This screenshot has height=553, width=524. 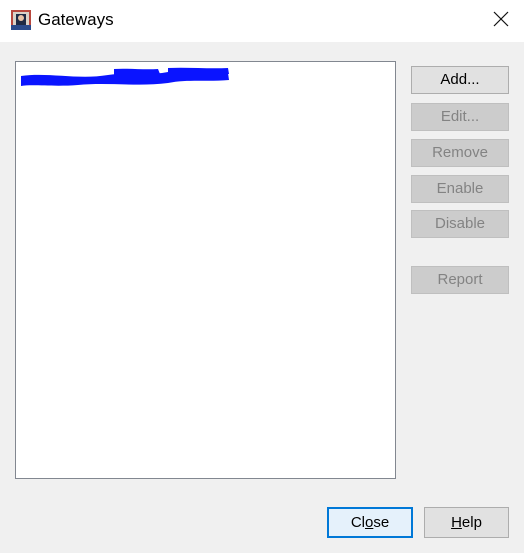 I want to click on report-button: Report, so click(x=460, y=280).